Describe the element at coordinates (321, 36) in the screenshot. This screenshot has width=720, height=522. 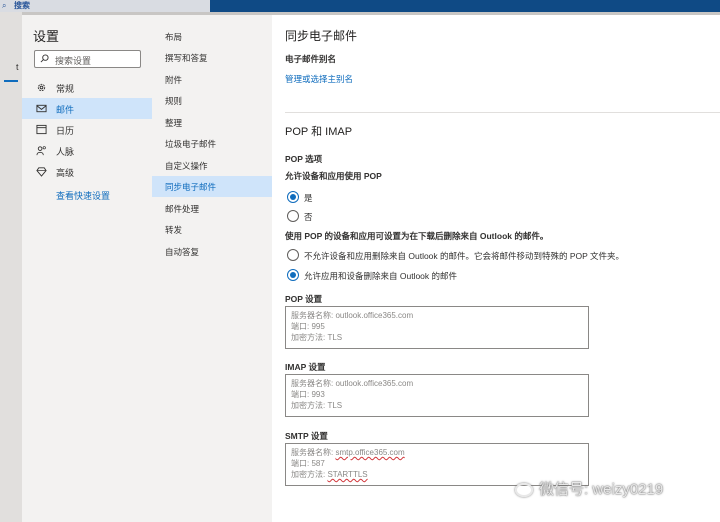
I see `page-title: 同步电子邮件` at that location.